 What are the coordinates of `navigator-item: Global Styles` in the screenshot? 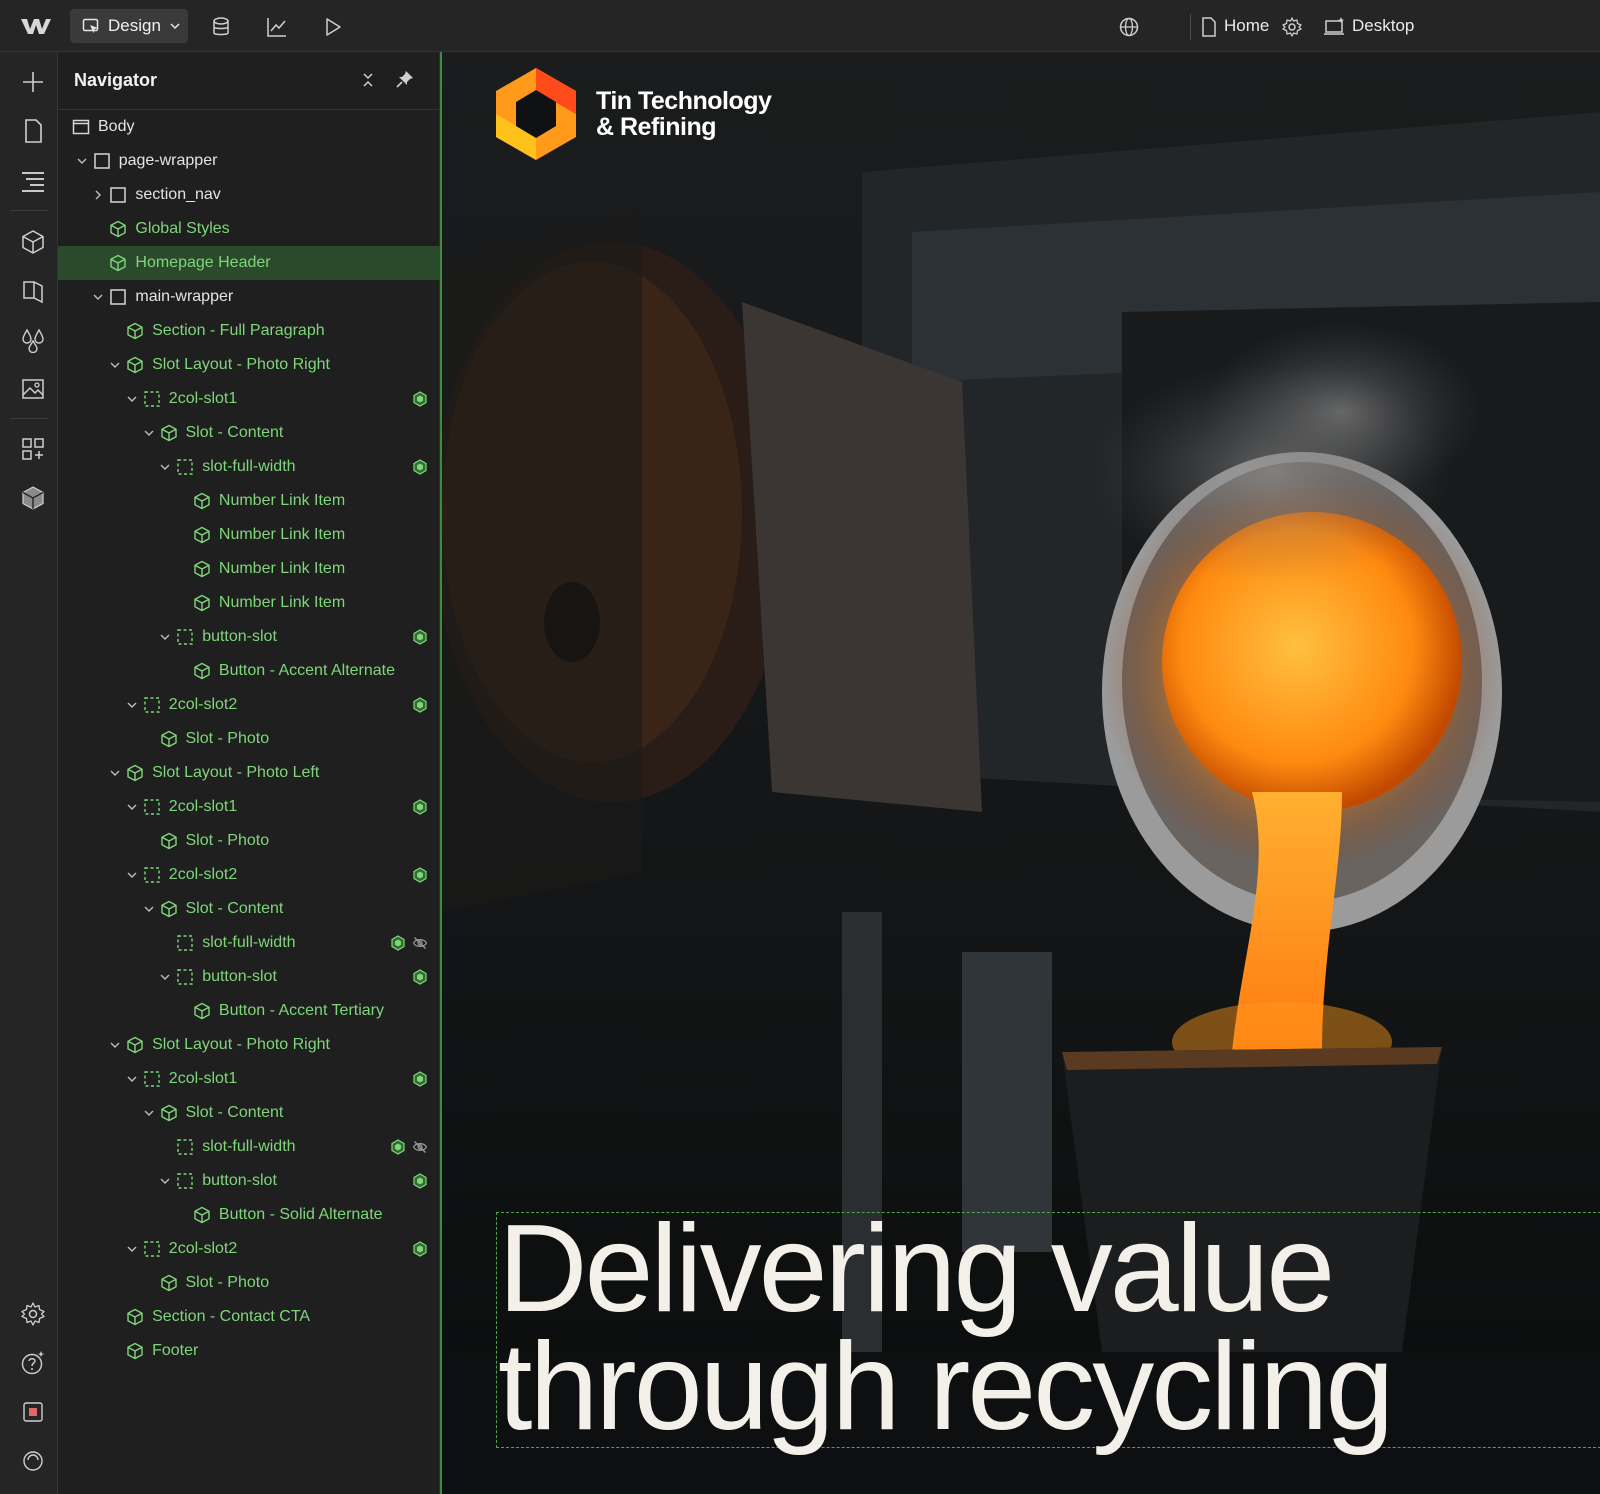 It's located at (249, 229).